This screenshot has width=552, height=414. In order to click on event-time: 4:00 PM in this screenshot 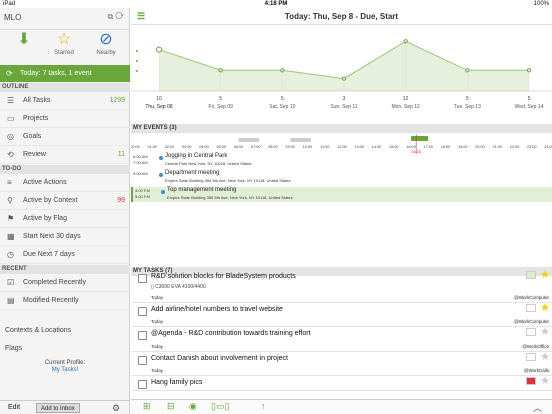, I will do `click(142, 190)`.